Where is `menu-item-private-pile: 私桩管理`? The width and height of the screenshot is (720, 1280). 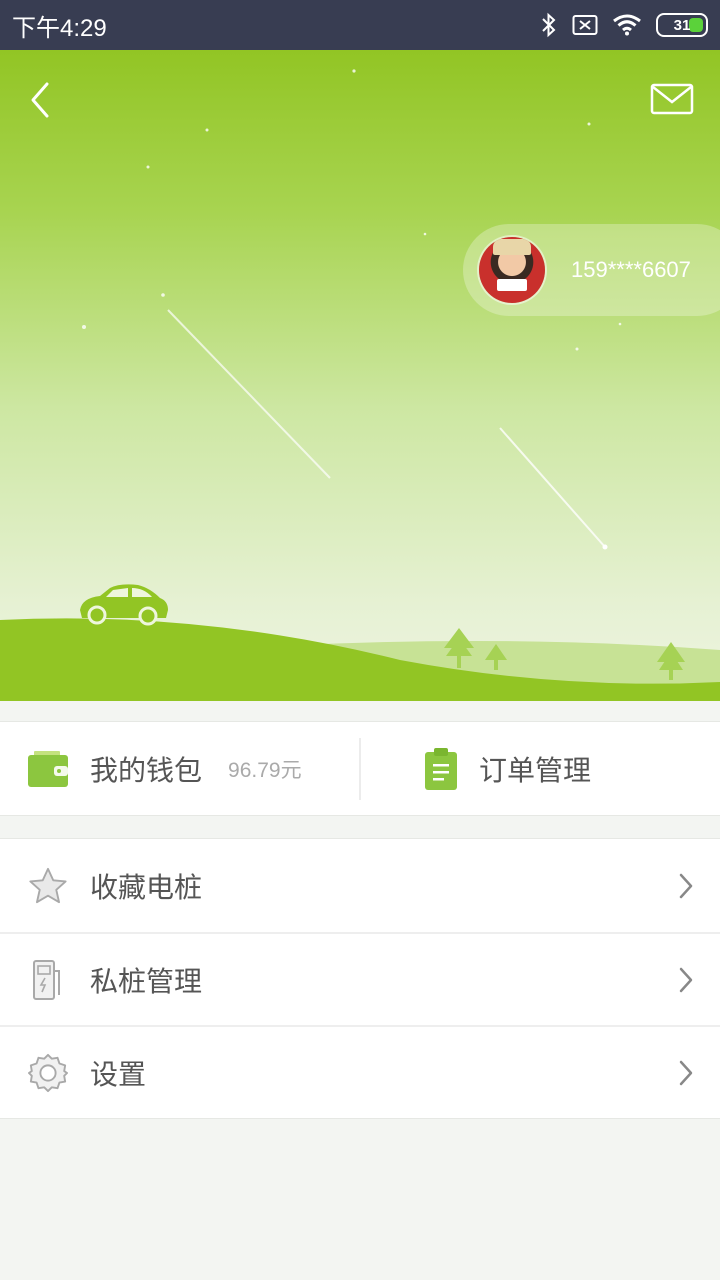
menu-item-private-pile: 私桩管理 is located at coordinates (360, 978).